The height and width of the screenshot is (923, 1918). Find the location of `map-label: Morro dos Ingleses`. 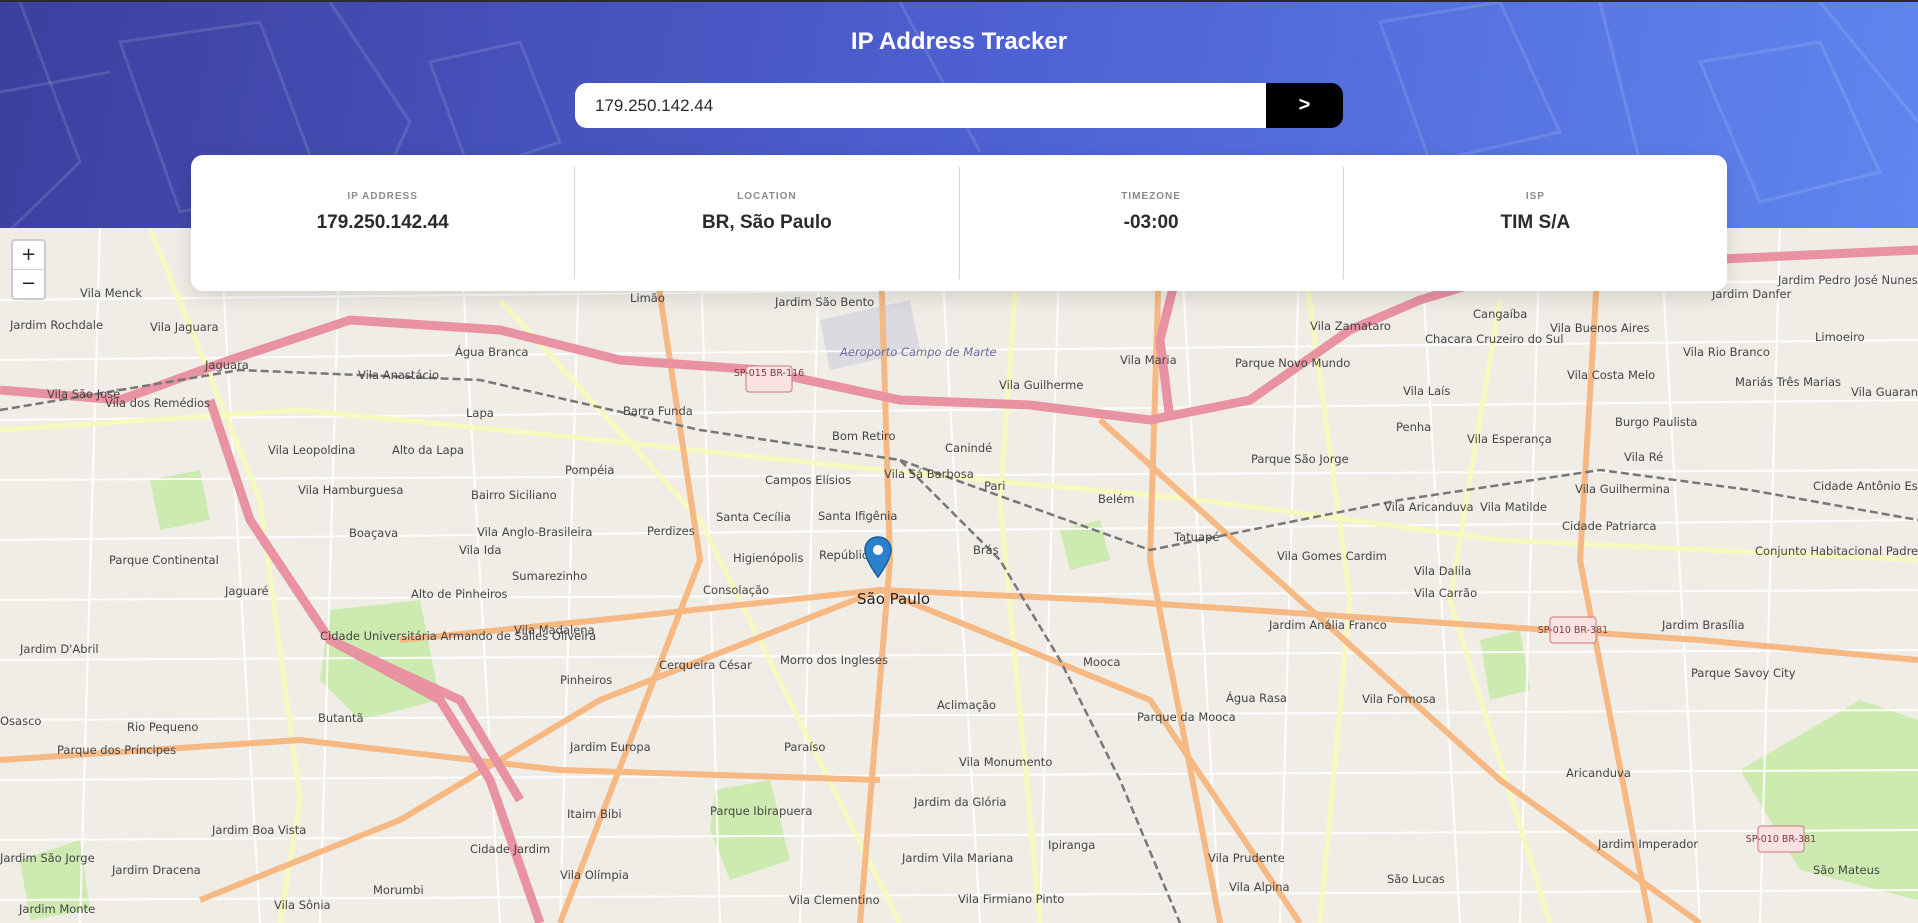

map-label: Morro dos Ingleses is located at coordinates (834, 660).